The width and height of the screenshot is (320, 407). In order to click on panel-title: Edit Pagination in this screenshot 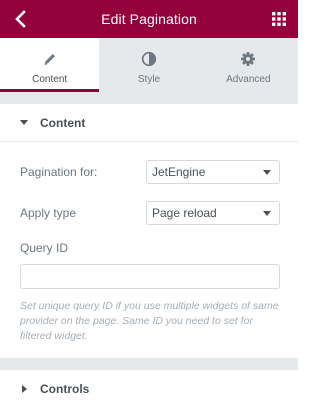, I will do `click(149, 19)`.